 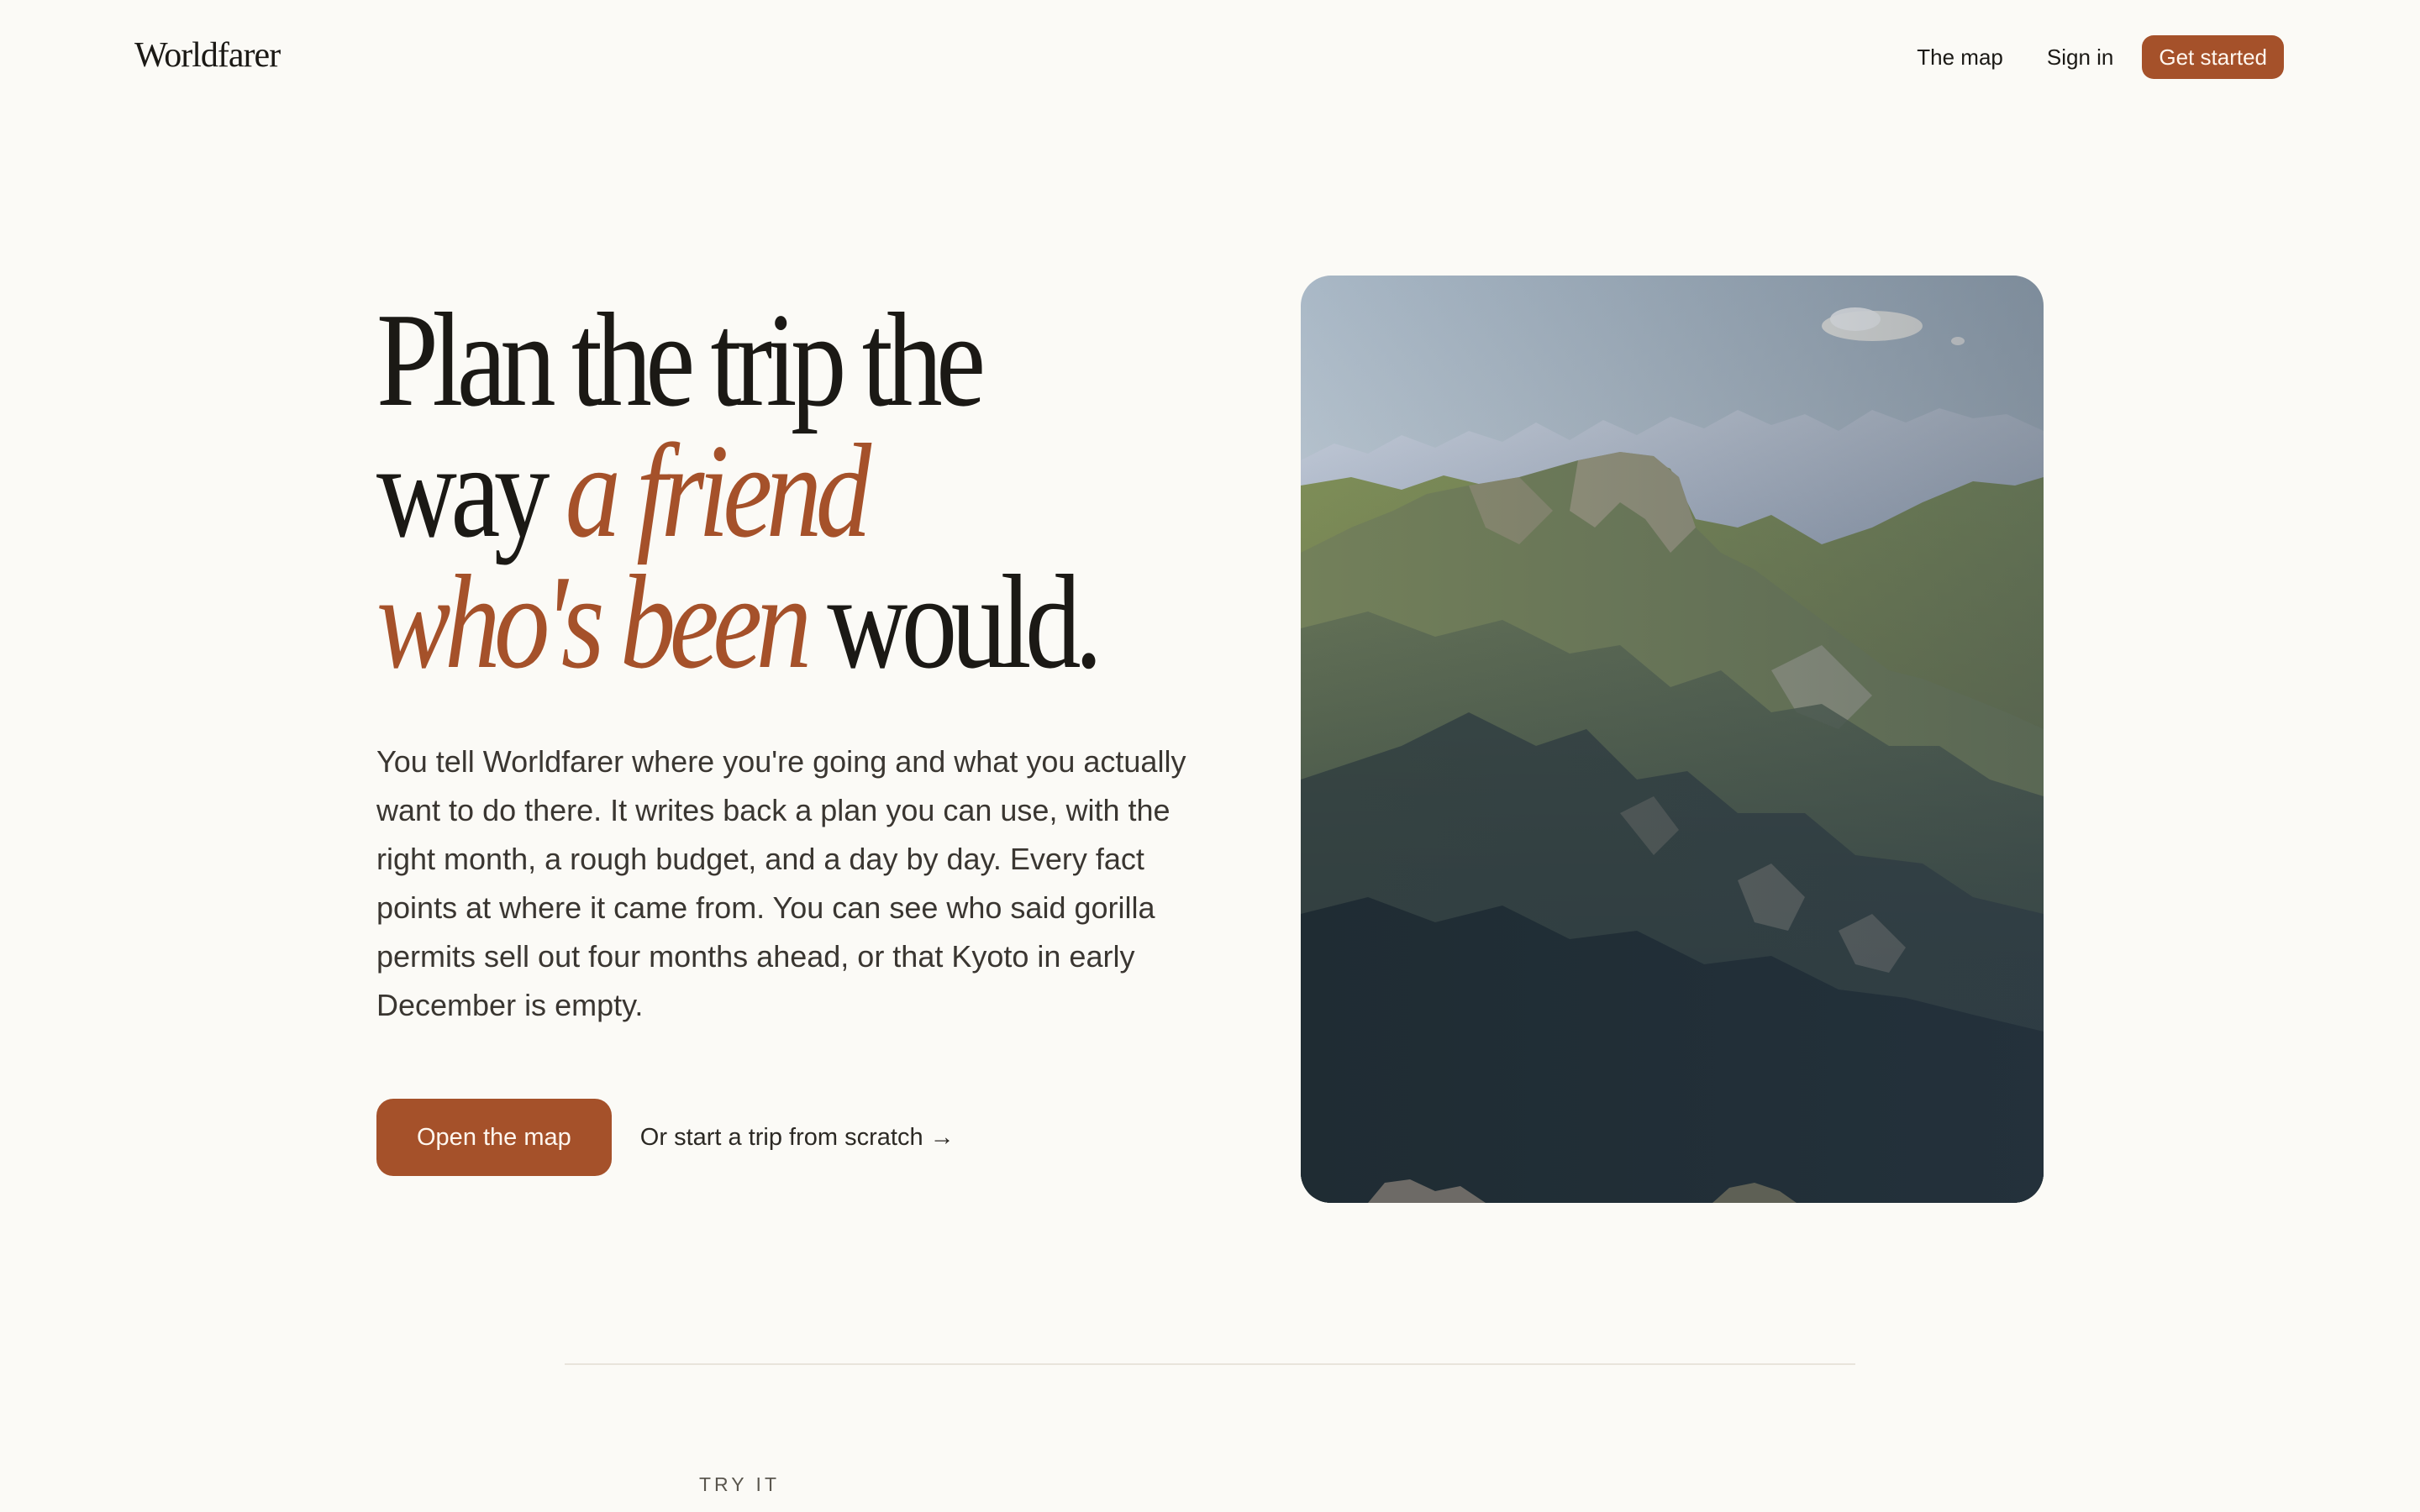 What do you see at coordinates (1960, 57) in the screenshot?
I see `nav-link-the-map: The map` at bounding box center [1960, 57].